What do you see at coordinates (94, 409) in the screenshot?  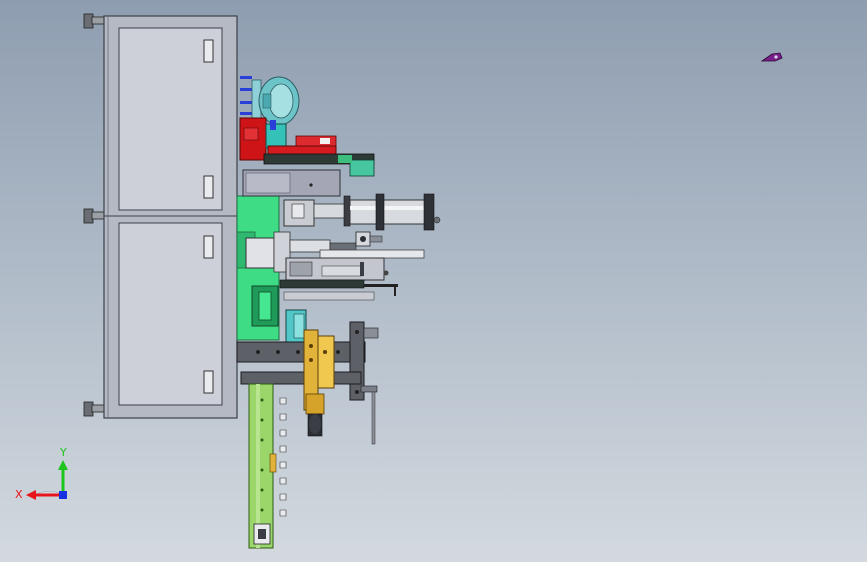 I see `leveling-foot-bottom` at bounding box center [94, 409].